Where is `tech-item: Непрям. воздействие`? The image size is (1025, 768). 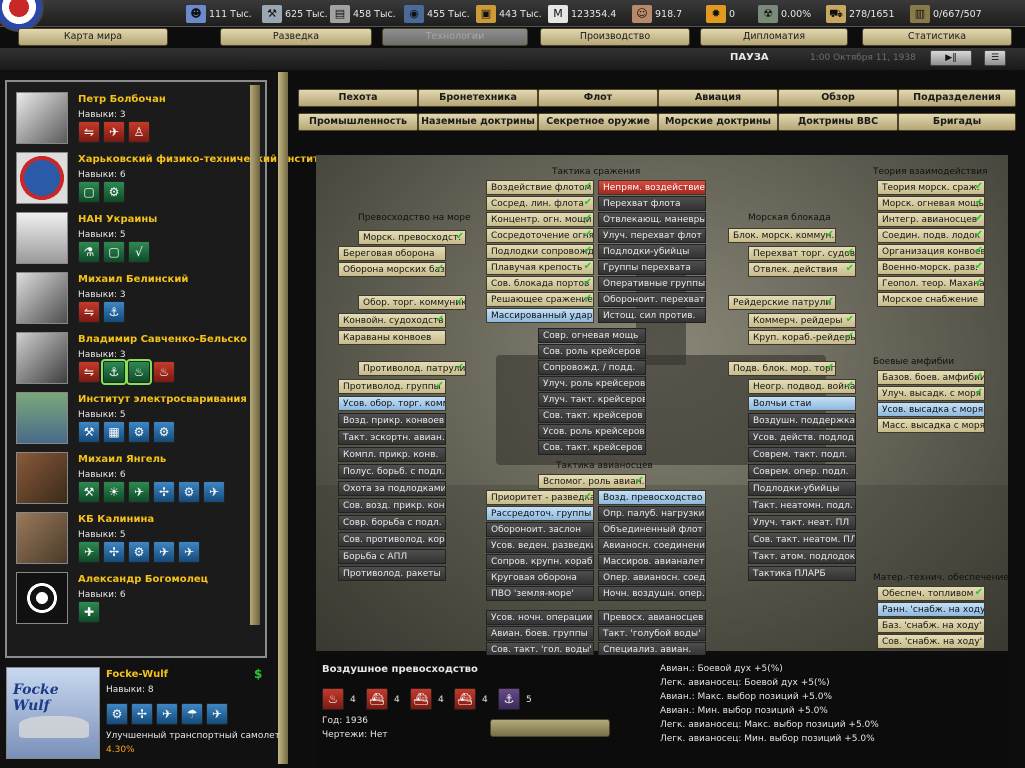 tech-item: Непрям. воздействие is located at coordinates (652, 187).